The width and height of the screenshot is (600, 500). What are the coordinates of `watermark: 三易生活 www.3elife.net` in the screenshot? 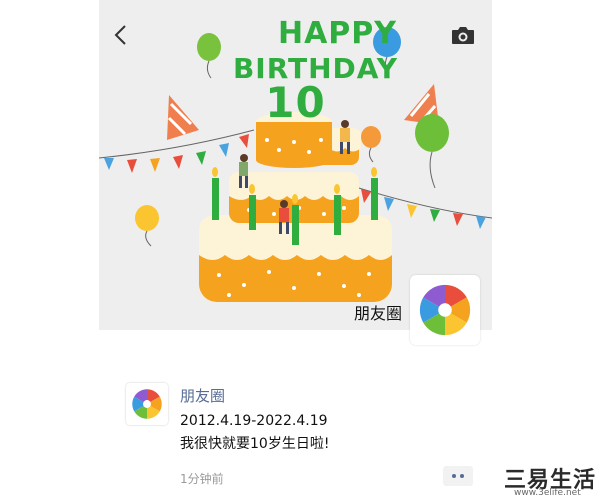 It's located at (551, 480).